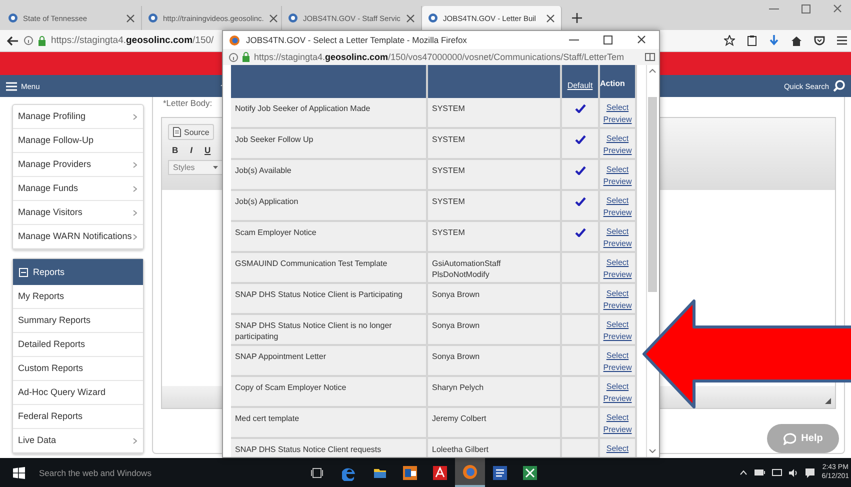  Describe the element at coordinates (329, 422) in the screenshot. I see `table-cell: Med cert template` at that location.